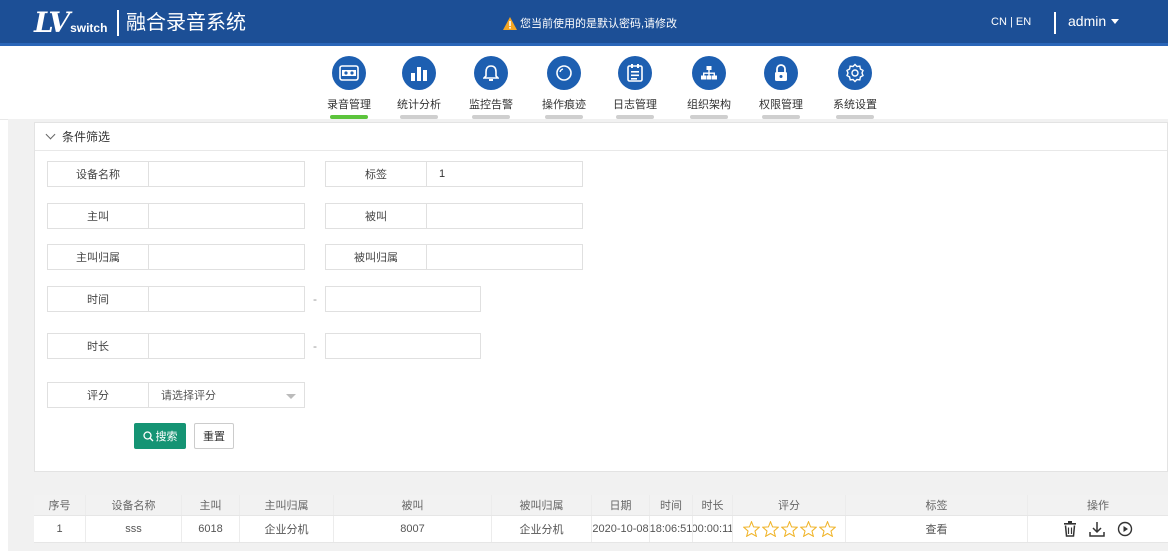  What do you see at coordinates (98, 216) in the screenshot?
I see `caller-label: 主叫` at bounding box center [98, 216].